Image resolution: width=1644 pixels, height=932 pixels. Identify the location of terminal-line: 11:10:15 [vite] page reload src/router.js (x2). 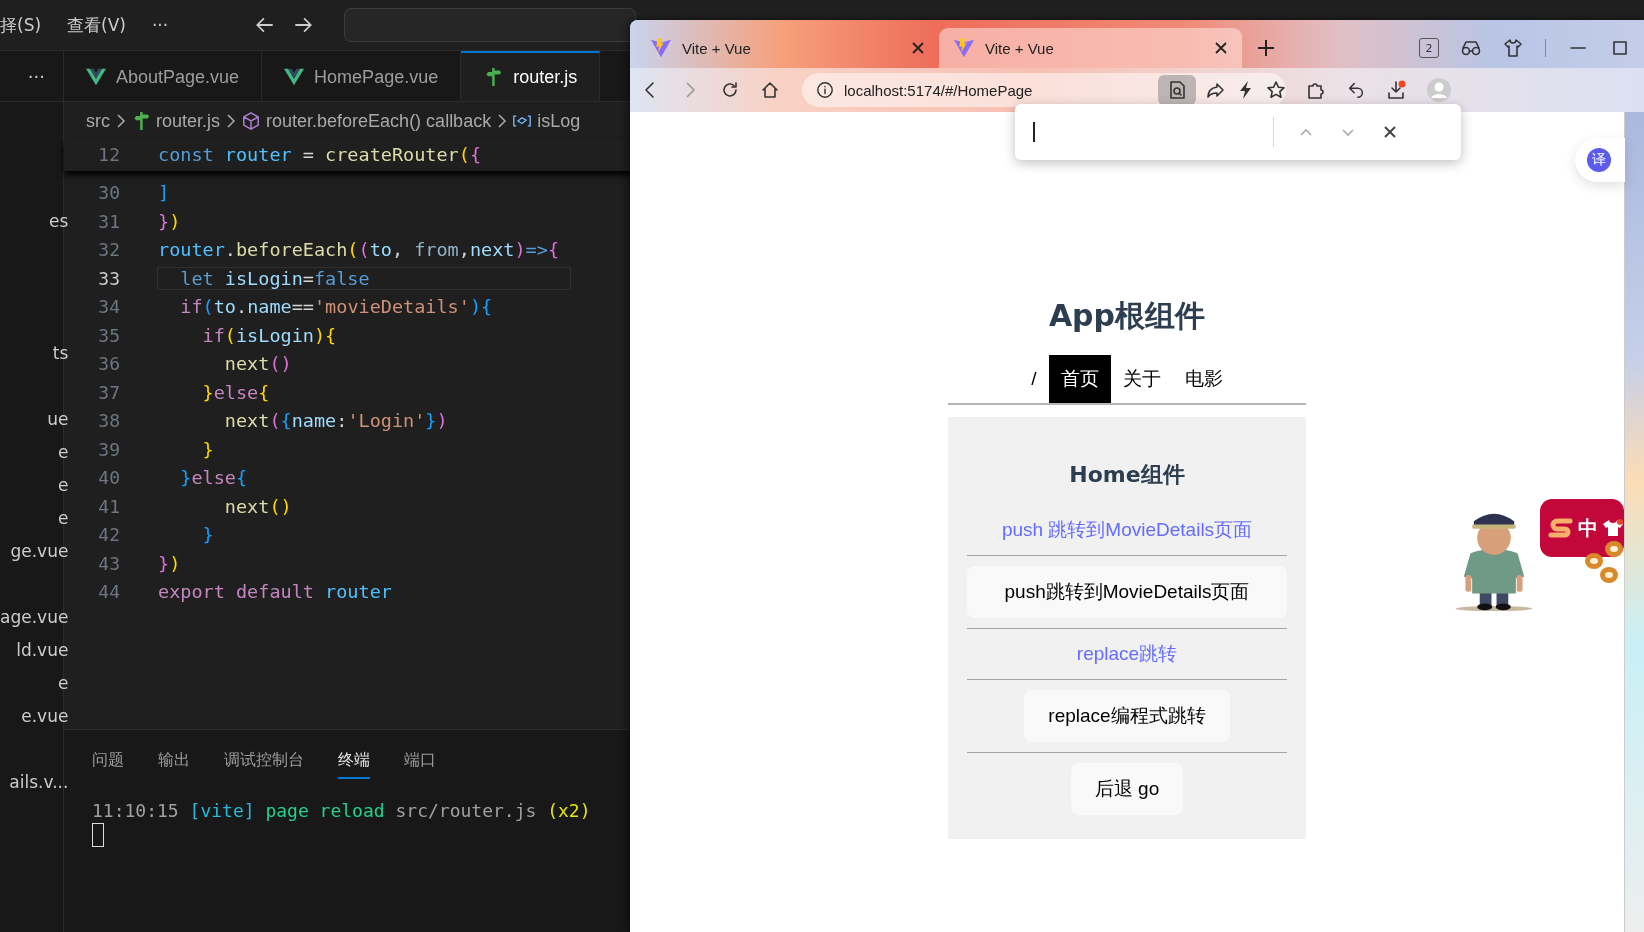
(342, 810).